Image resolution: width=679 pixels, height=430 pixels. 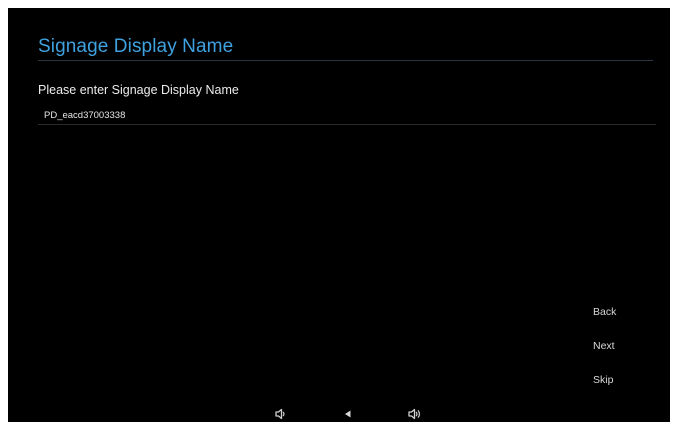 I want to click on volume-down-button, so click(x=282, y=414).